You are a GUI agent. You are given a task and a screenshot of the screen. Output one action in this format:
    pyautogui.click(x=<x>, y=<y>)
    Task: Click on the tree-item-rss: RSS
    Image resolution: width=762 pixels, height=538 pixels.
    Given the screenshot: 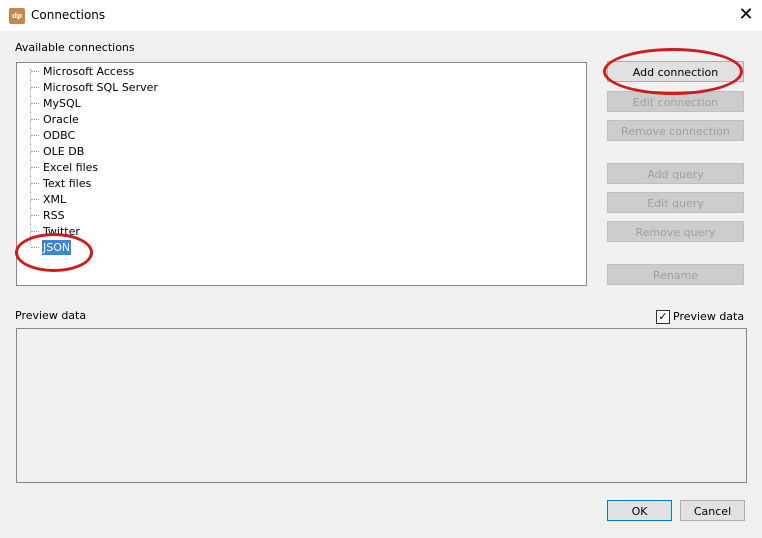 What is the action you would take?
    pyautogui.click(x=54, y=215)
    